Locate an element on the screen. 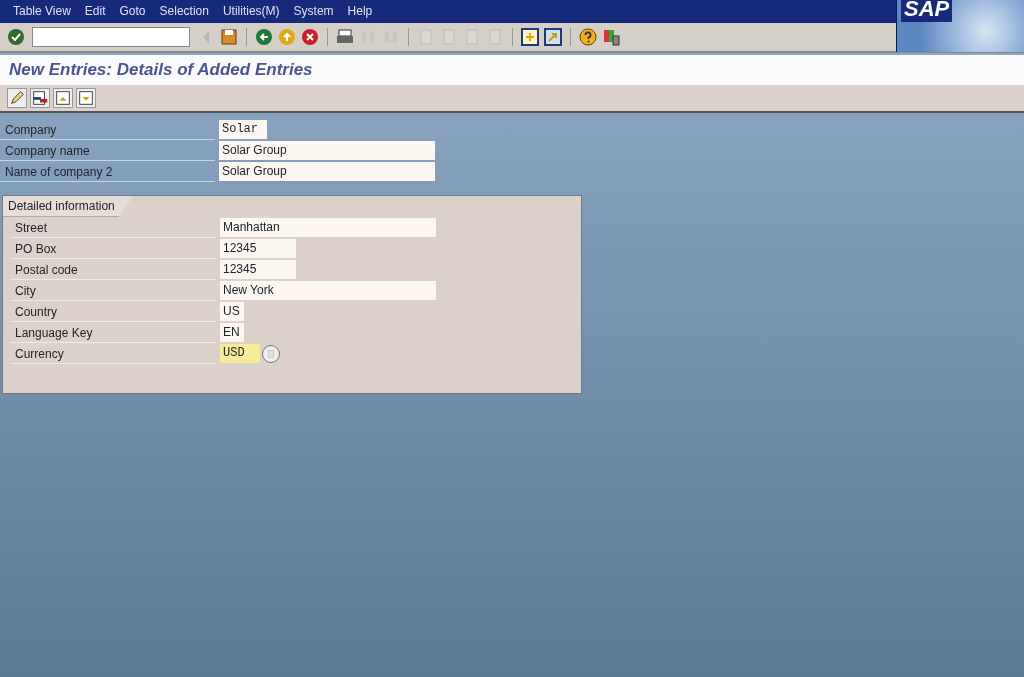 The width and height of the screenshot is (1024, 677). arrow-left-icon is located at coordinates (264, 37).